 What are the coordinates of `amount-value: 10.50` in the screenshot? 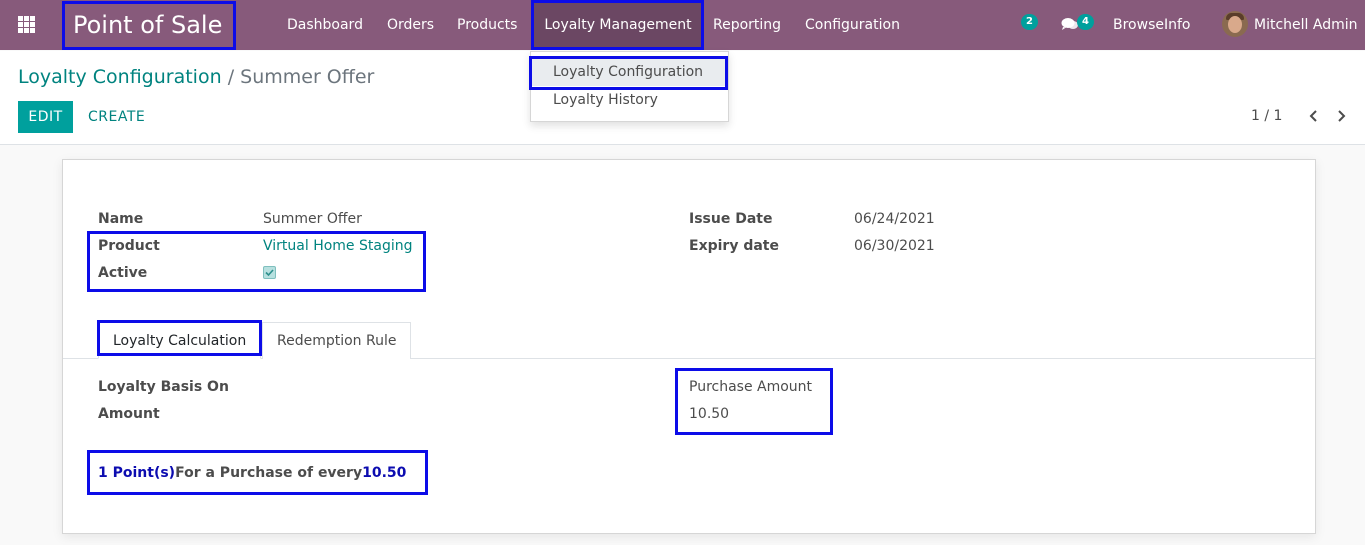 It's located at (709, 414).